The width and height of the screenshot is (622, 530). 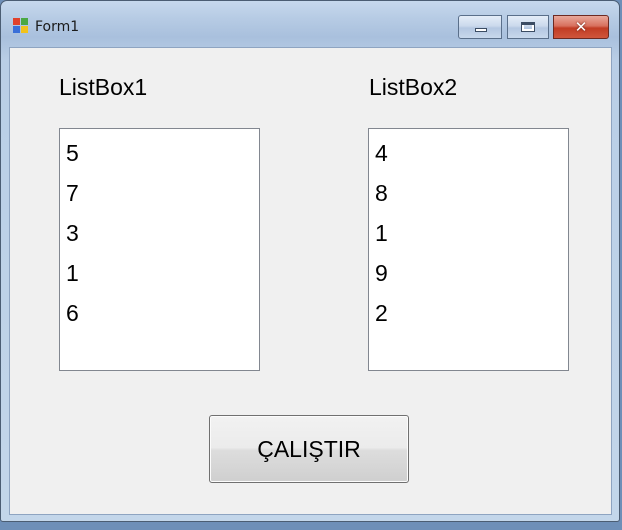 What do you see at coordinates (468, 273) in the screenshot?
I see `list-item: 9` at bounding box center [468, 273].